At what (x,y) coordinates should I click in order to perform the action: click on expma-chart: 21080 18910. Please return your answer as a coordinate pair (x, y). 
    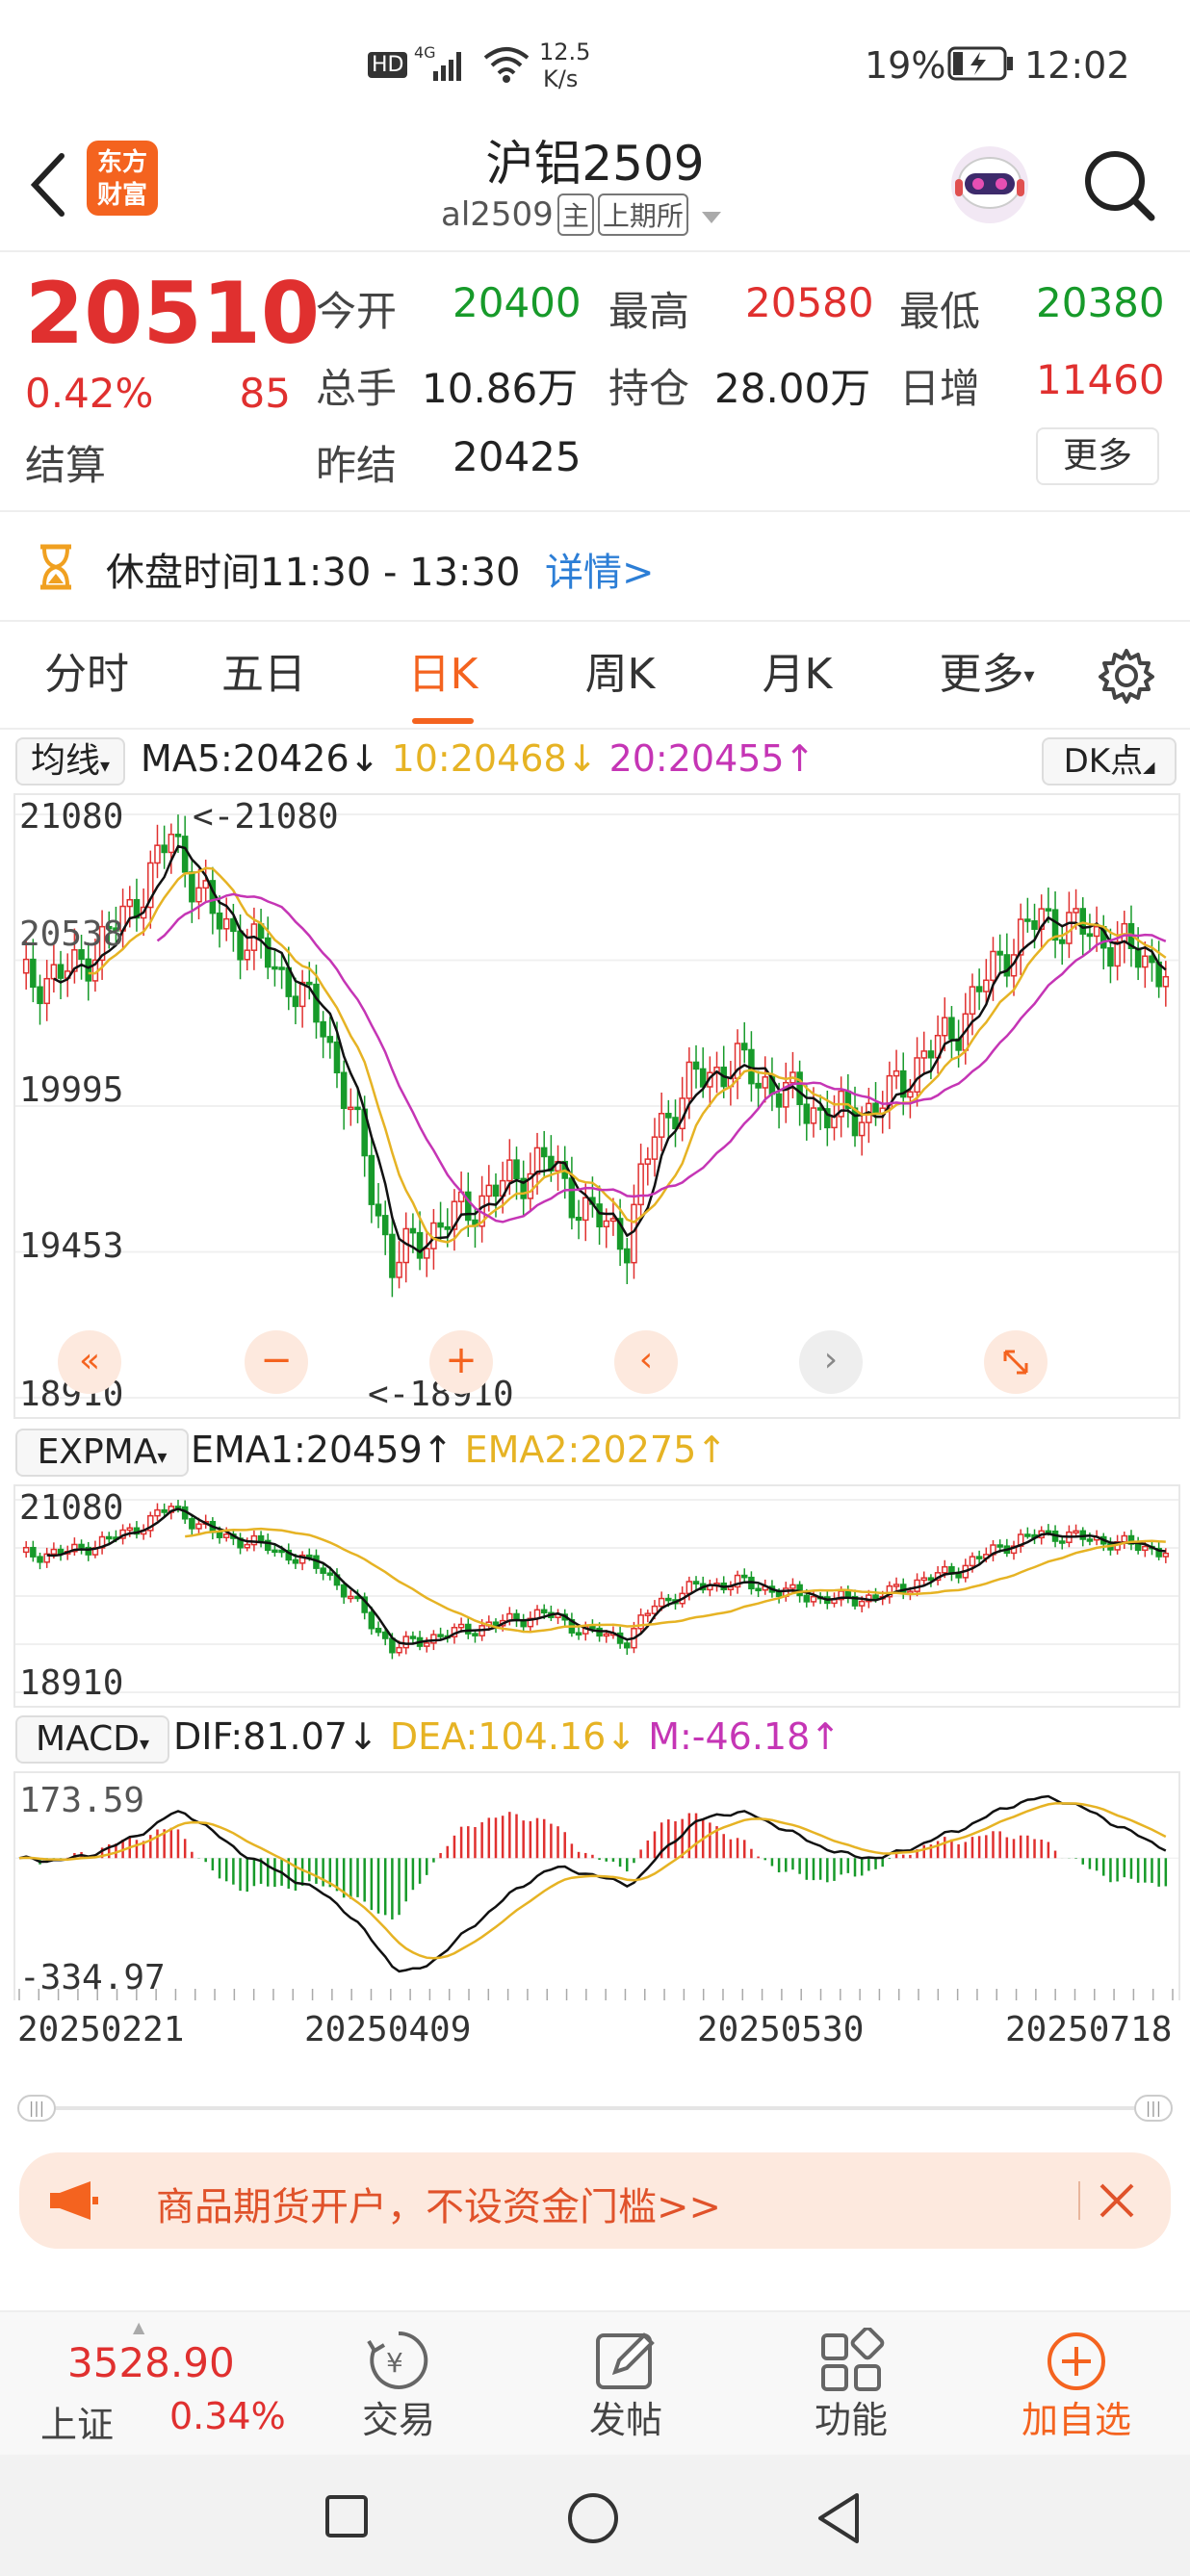
    Looking at the image, I should click on (596, 1596).